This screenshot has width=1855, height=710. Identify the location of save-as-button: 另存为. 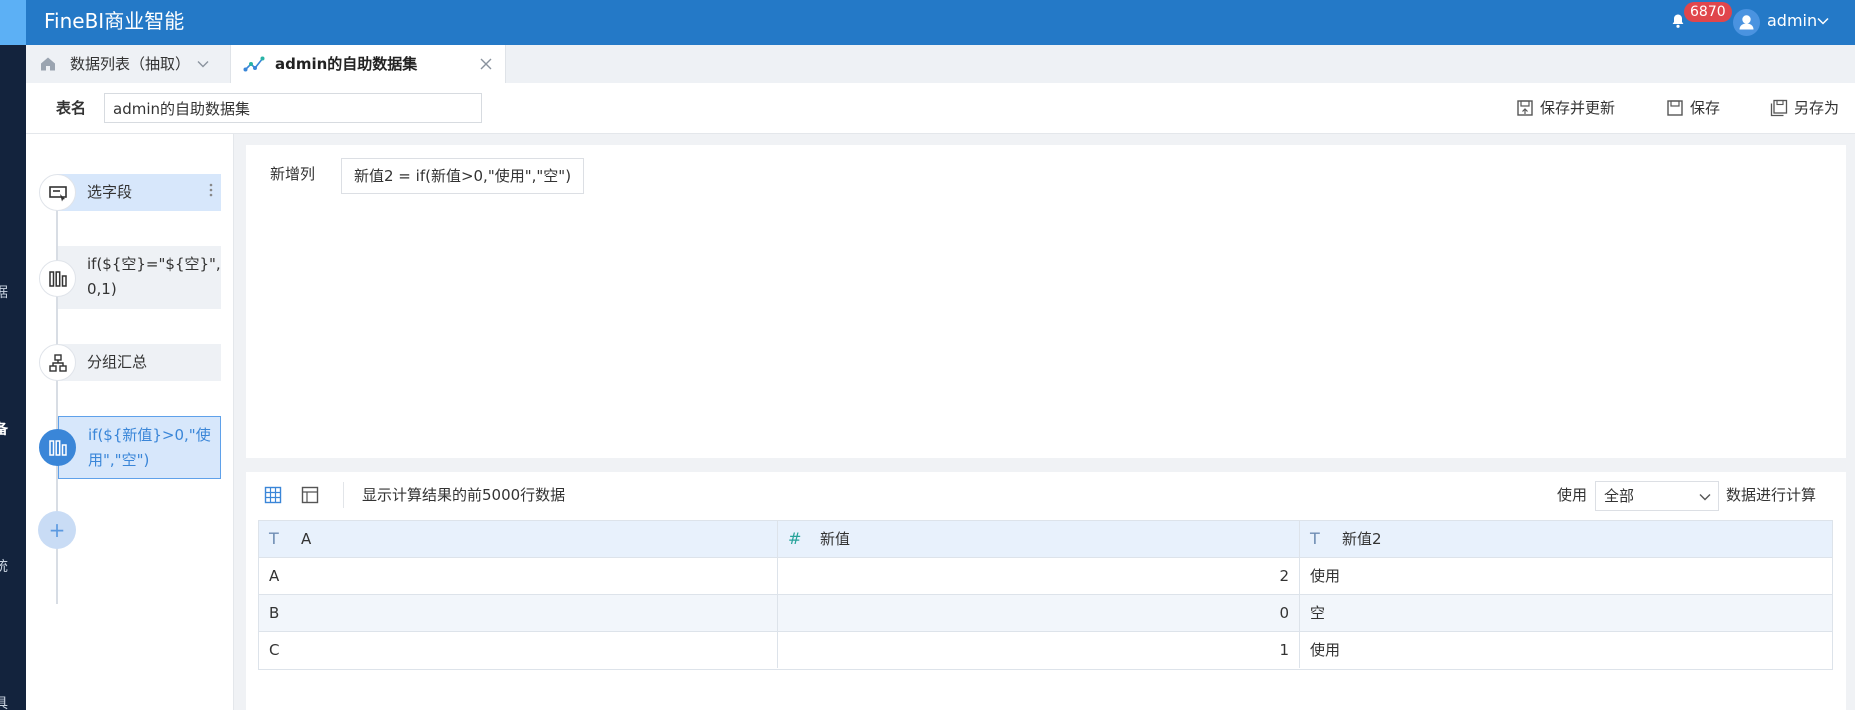
(1808, 108).